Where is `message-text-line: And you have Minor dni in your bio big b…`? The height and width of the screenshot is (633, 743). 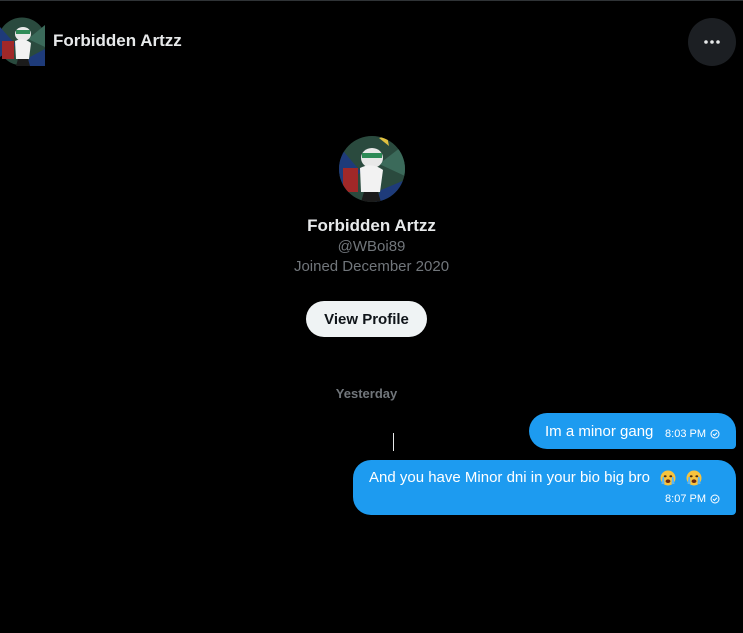 message-text-line: And you have Minor dni in your bio big b… is located at coordinates (535, 477).